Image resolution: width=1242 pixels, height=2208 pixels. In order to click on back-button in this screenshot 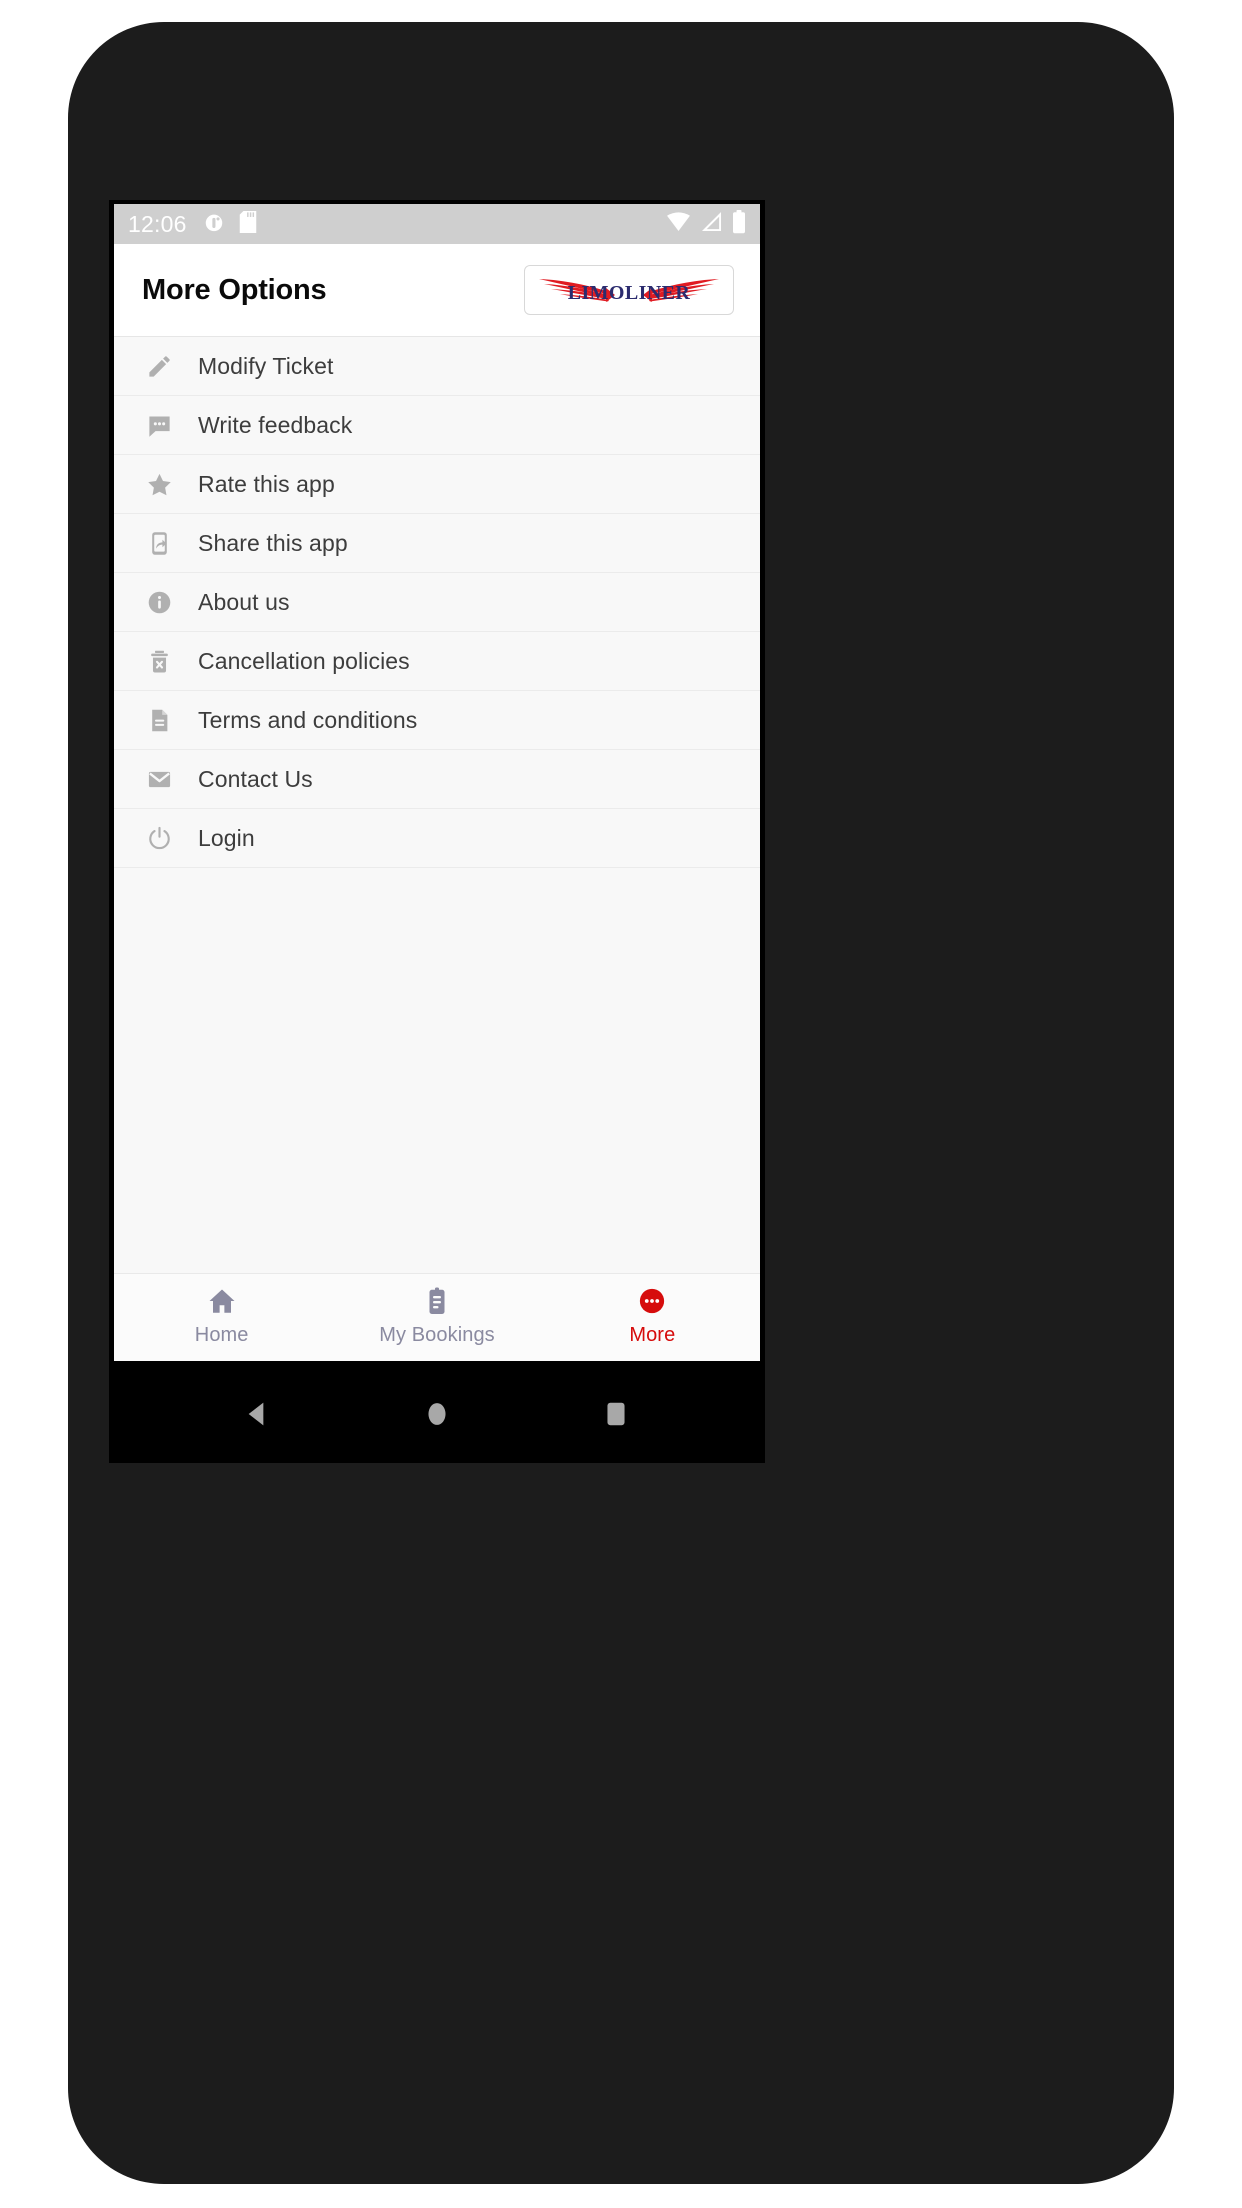, I will do `click(258, 1414)`.